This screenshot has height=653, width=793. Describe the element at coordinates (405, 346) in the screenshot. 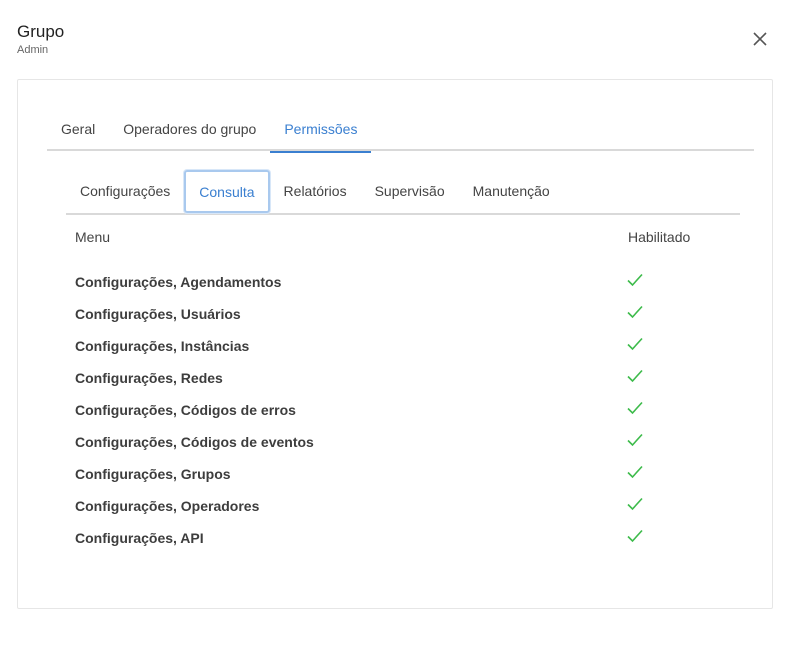

I see `table-row: Configurações, Instâncias` at that location.